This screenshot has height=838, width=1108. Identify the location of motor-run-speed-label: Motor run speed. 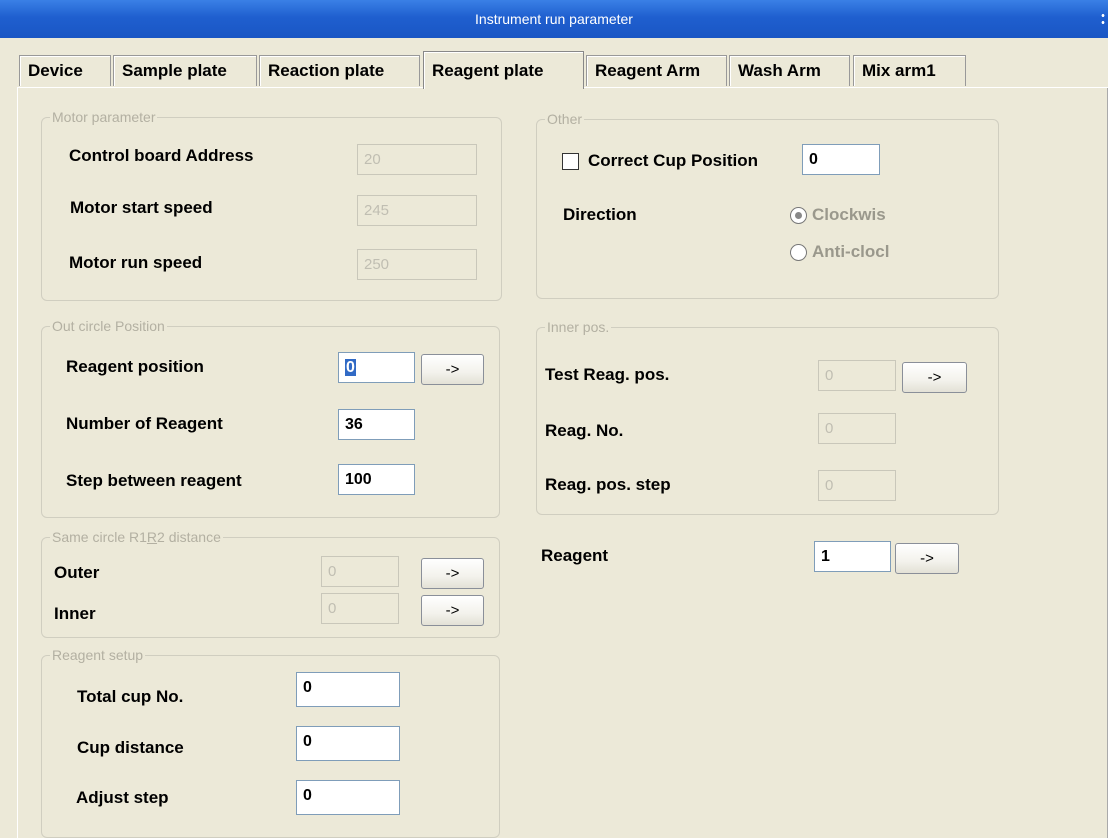
(136, 262).